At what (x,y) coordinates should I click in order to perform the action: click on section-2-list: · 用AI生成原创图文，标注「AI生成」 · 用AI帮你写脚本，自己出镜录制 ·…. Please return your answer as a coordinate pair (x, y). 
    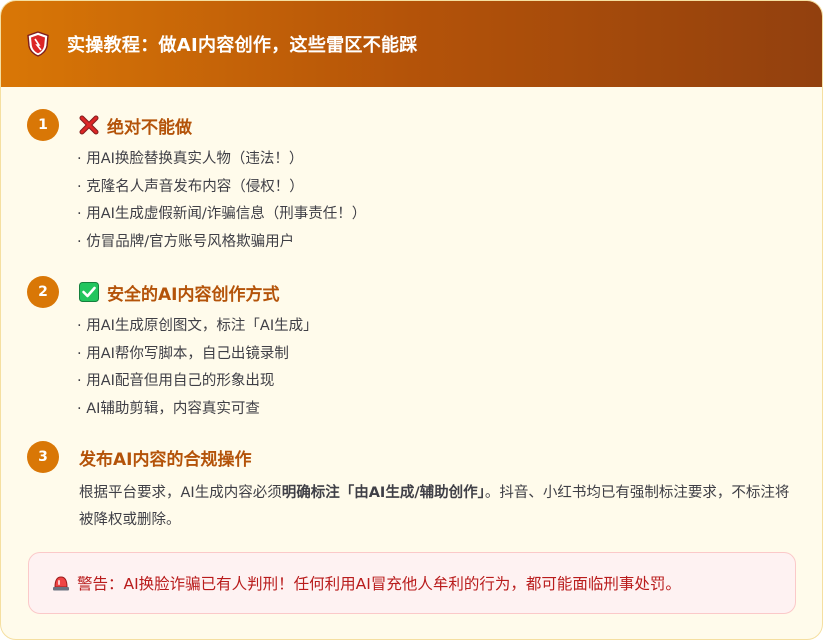
    Looking at the image, I should click on (197, 368).